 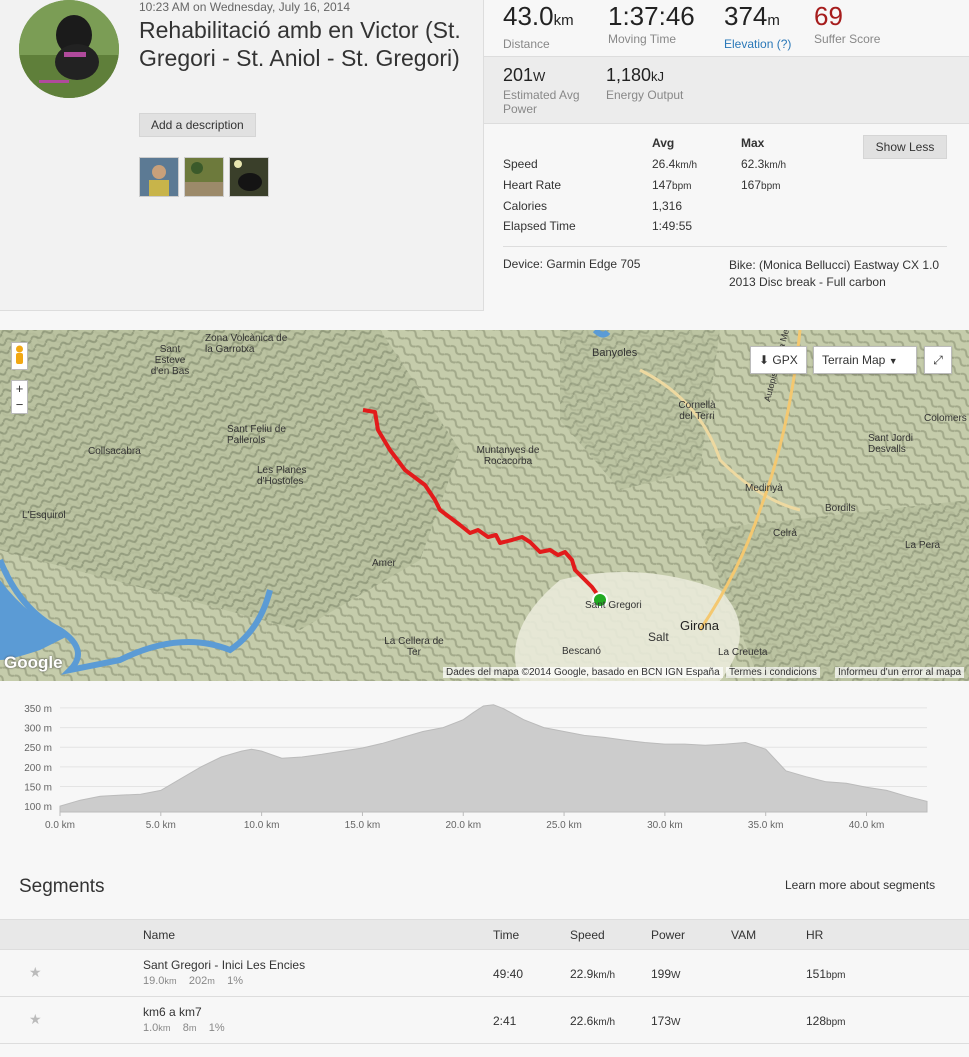 I want to click on moving-time-stat: 1:37:46 Moving Time, so click(x=651, y=23).